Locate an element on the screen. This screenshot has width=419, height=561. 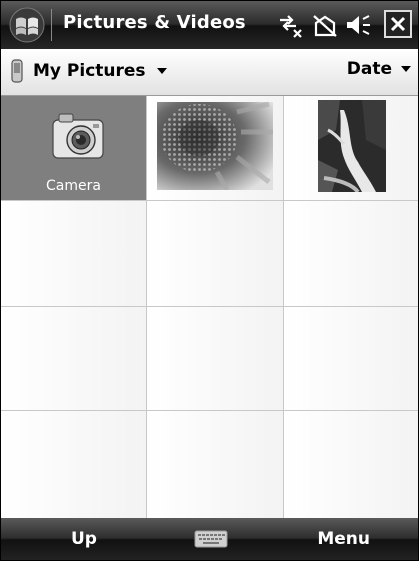
sort-dropdown: Date is located at coordinates (379, 69).